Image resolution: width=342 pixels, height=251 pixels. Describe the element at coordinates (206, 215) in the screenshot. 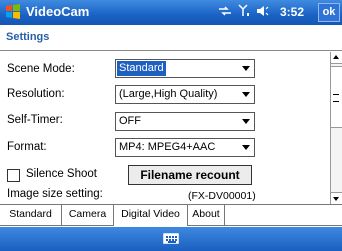

I see `tab-about: About` at that location.